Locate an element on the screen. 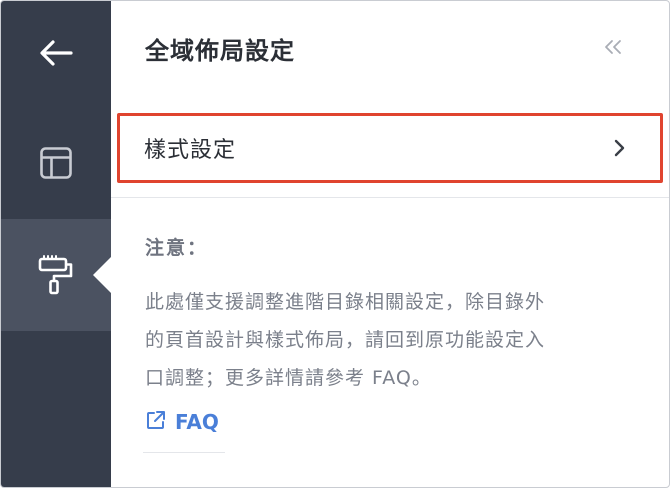 The image size is (670, 488). faq-link: FAQ is located at coordinates (182, 422).